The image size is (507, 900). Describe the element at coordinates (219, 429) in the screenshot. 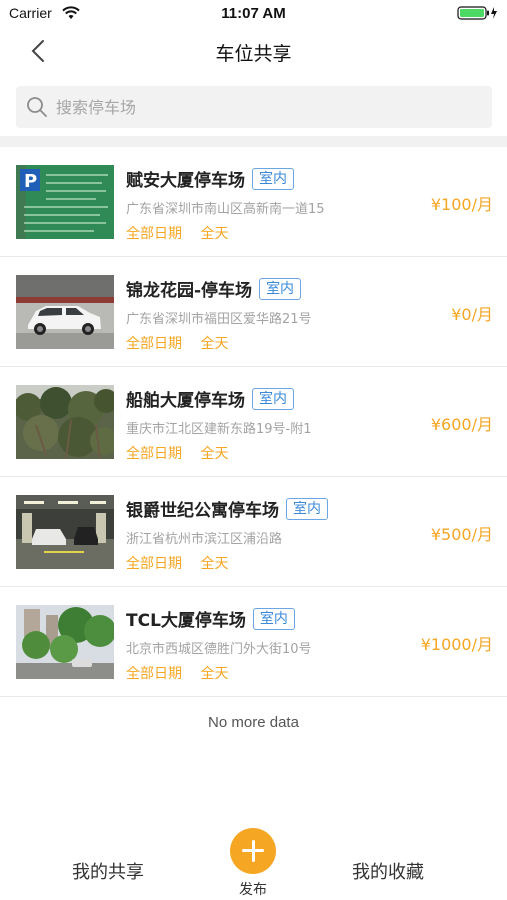

I see `lot-address: 重庆市江北区建新东路19号-附1` at that location.